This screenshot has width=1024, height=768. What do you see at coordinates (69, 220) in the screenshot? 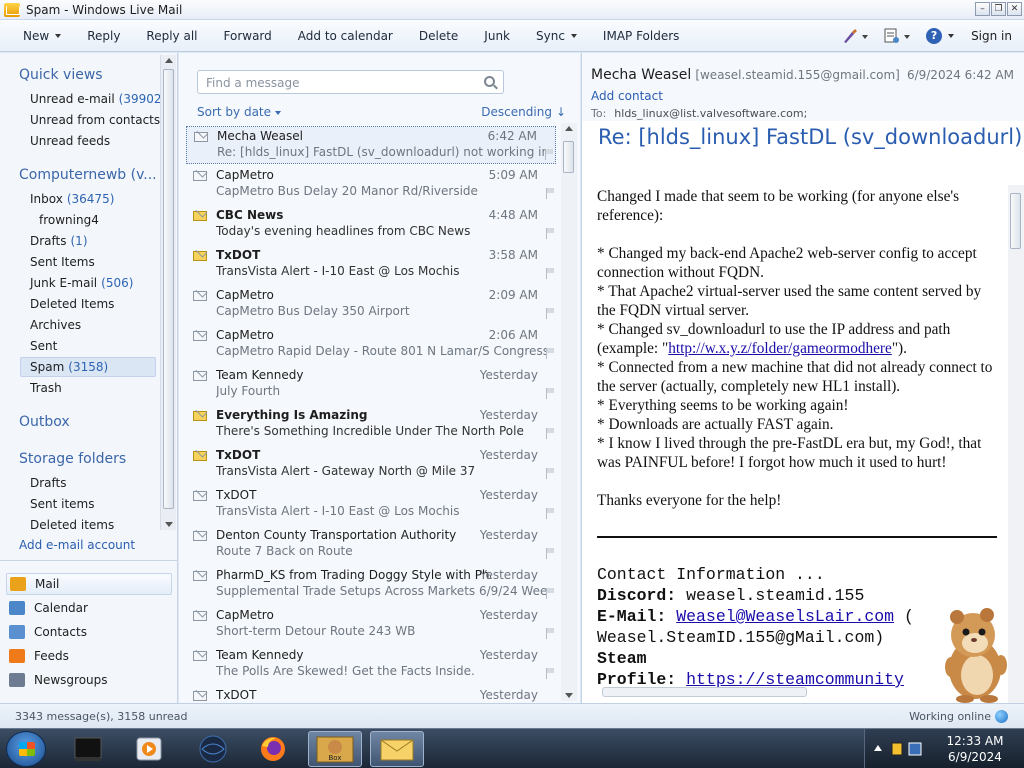
I see `folder-frowning4: frowning4` at bounding box center [69, 220].